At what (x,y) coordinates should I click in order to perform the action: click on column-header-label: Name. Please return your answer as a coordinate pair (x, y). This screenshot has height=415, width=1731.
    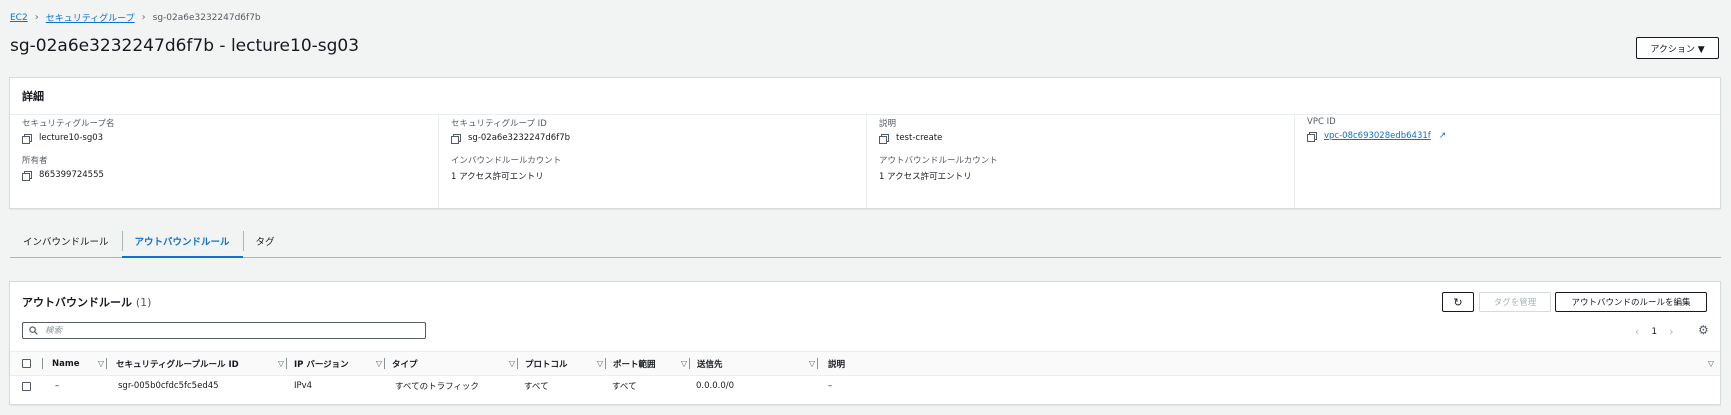
    Looking at the image, I should click on (66, 363).